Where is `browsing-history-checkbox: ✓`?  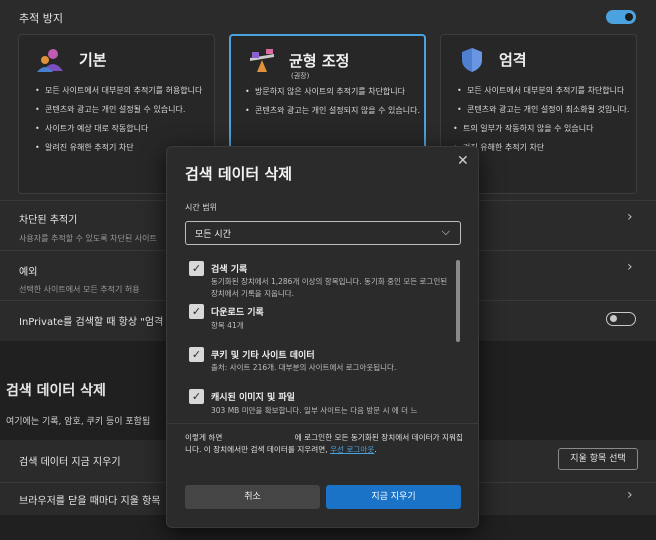
browsing-history-checkbox: ✓ is located at coordinates (196, 268).